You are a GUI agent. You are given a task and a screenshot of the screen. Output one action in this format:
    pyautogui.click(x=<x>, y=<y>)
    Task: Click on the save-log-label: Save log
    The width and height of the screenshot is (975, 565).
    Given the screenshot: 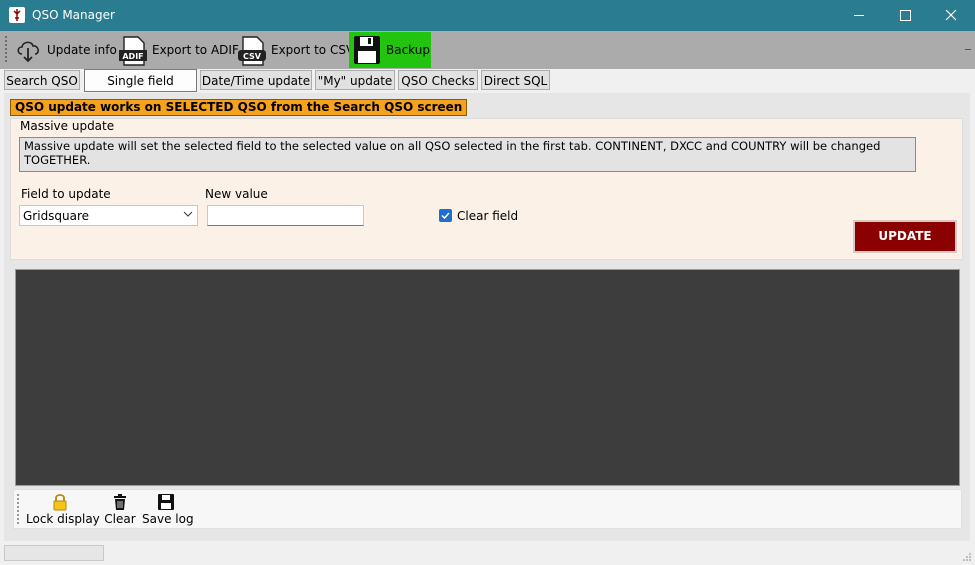 What is the action you would take?
    pyautogui.click(x=168, y=519)
    